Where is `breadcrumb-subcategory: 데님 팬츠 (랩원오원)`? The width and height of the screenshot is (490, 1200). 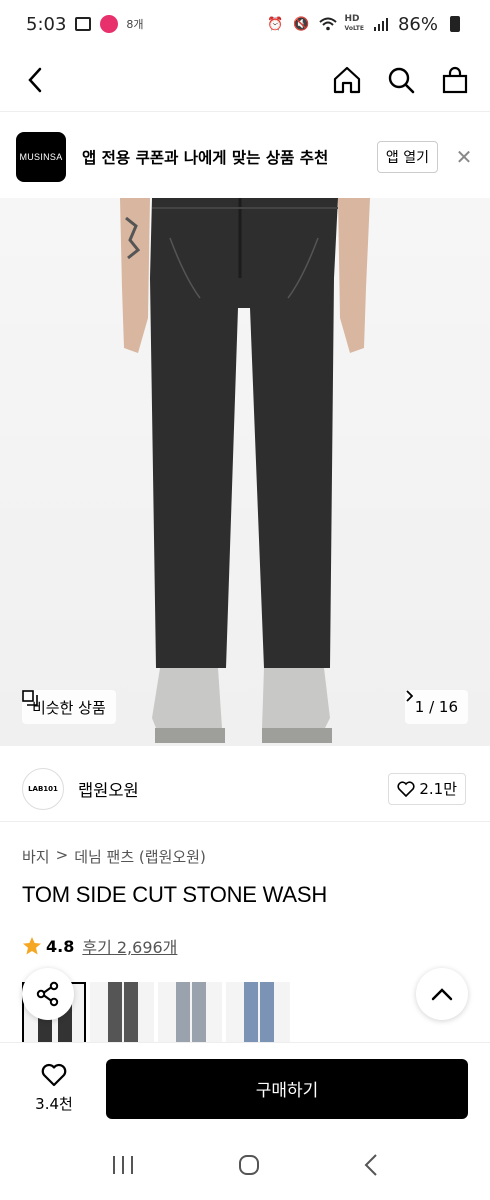
breadcrumb-subcategory: 데님 팬츠 (랩원오원) is located at coordinates (140, 856).